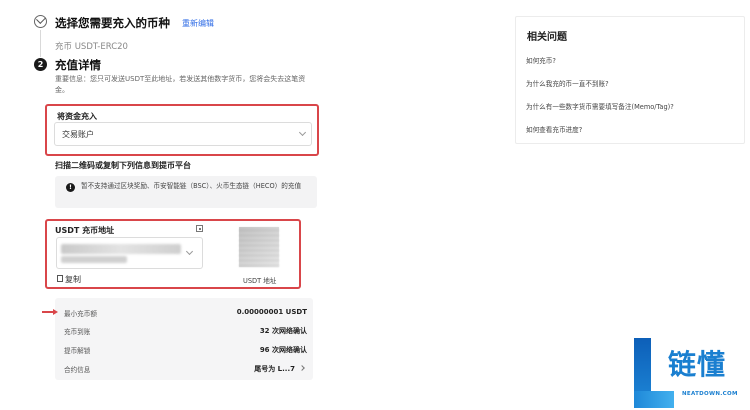 This screenshot has height=410, width=750. Describe the element at coordinates (80, 314) in the screenshot. I see `info-key-min-deposit: 最小充币额` at that location.